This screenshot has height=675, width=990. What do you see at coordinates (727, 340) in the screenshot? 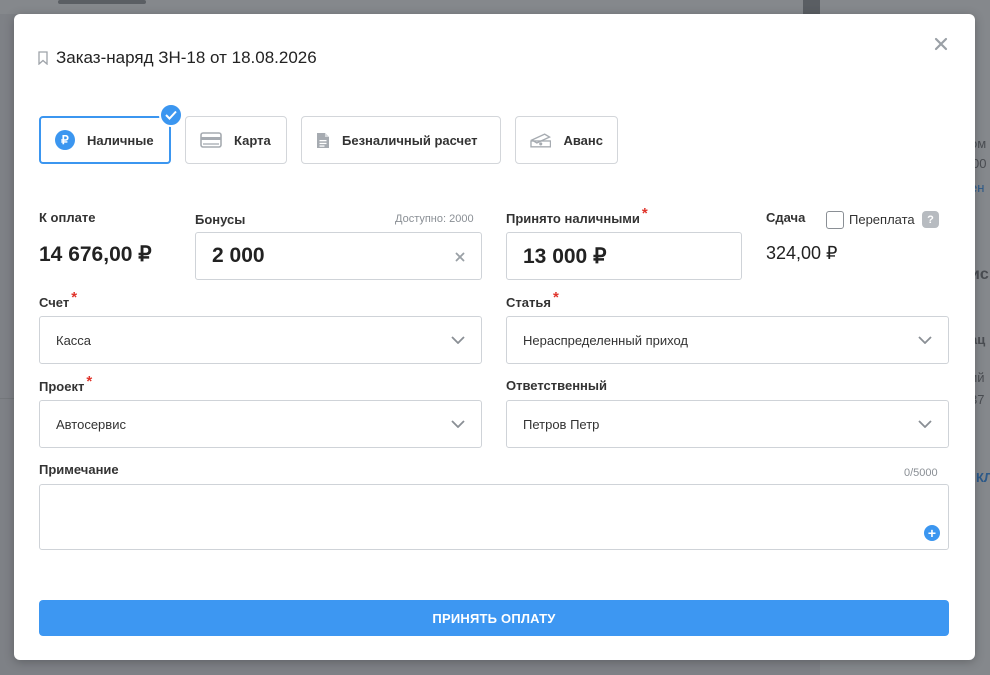
I see `article-select: Нераспределенный приход` at bounding box center [727, 340].